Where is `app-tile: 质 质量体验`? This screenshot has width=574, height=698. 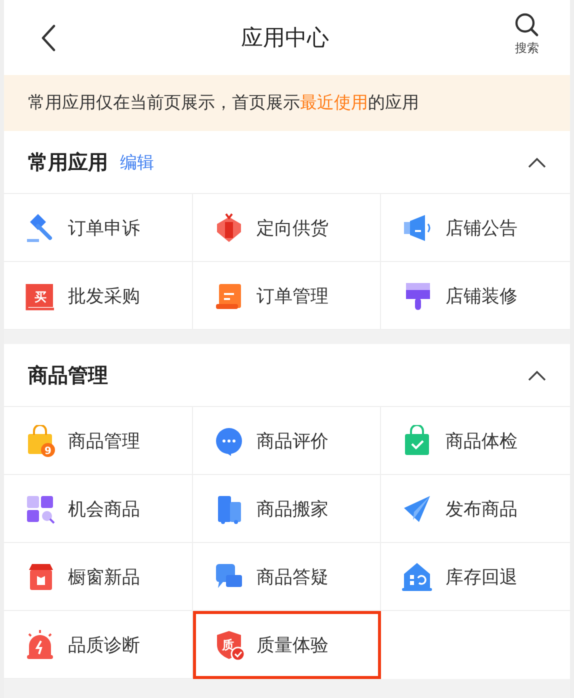
app-tile: 质 质量体验 is located at coordinates (287, 645).